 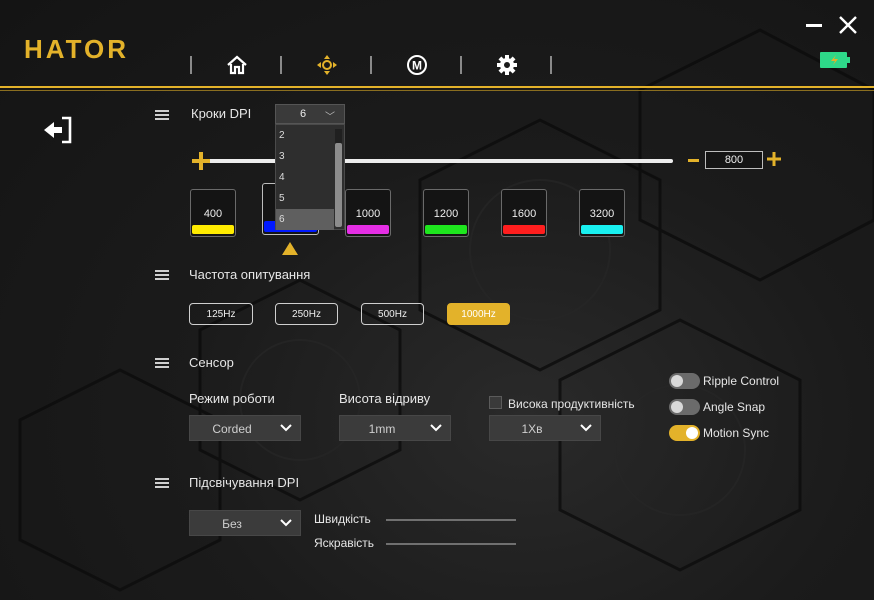 I want to click on dpi-nav-button, so click(x=327, y=65).